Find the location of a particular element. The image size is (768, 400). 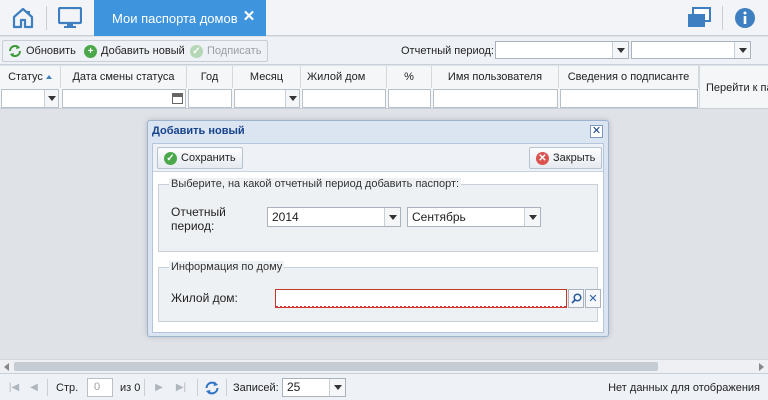

column-signer-info: Сведения о подписанте is located at coordinates (629, 77).